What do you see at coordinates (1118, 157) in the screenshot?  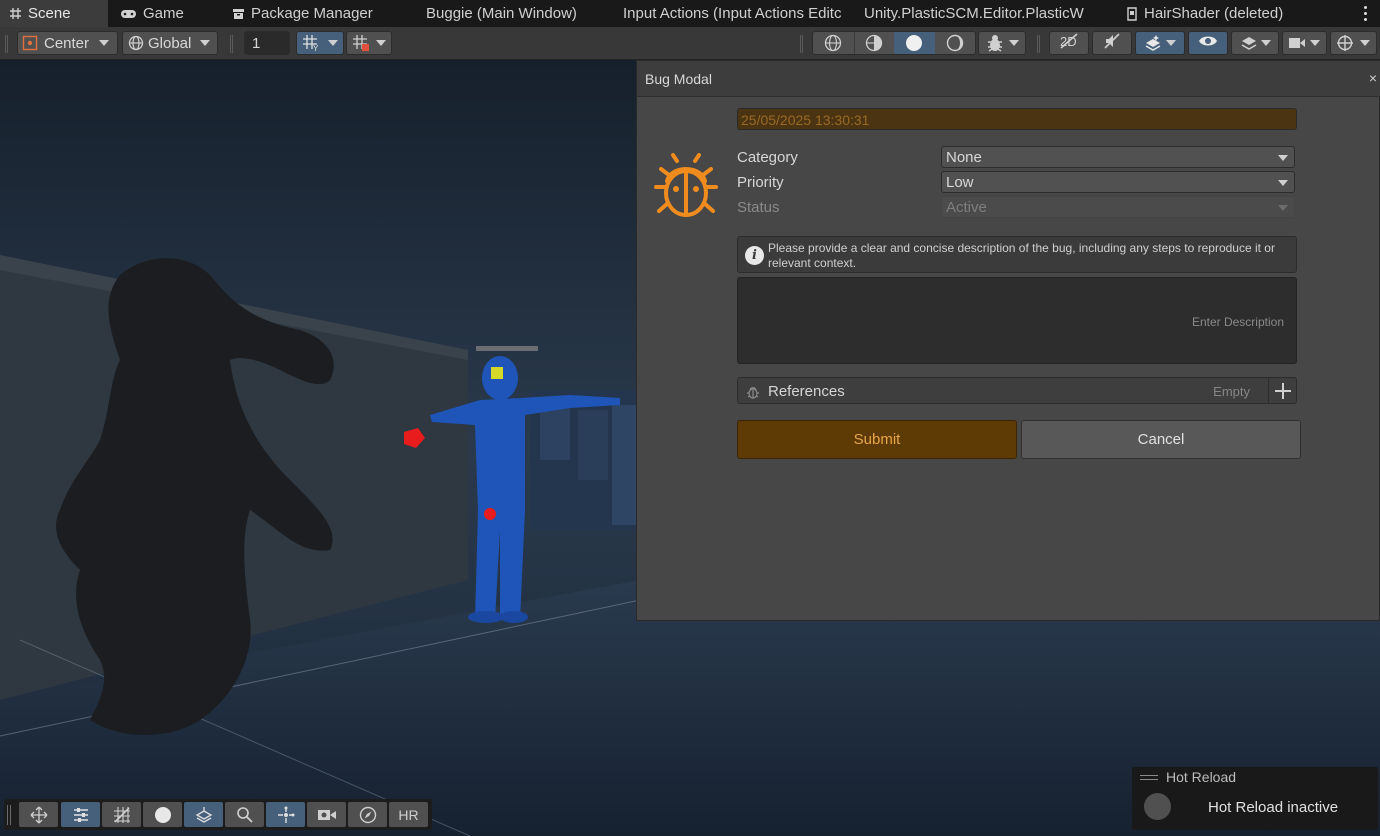 I see `category-dropdown: None` at bounding box center [1118, 157].